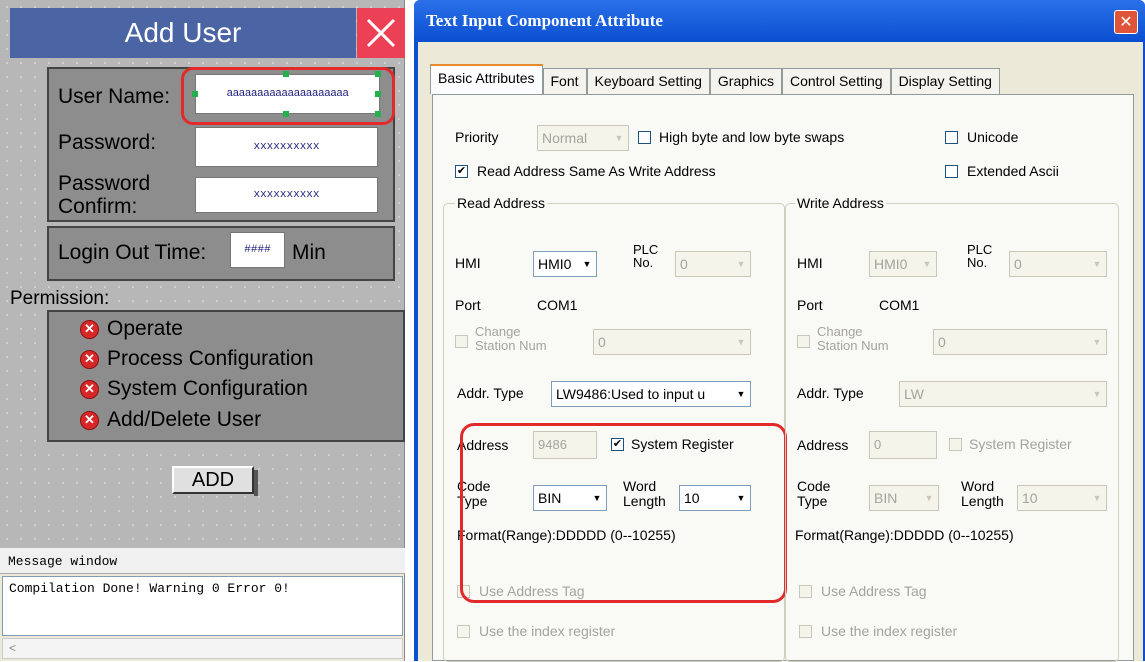  Describe the element at coordinates (286, 147) in the screenshot. I see `password-field: xxxxxxxxxx` at that location.